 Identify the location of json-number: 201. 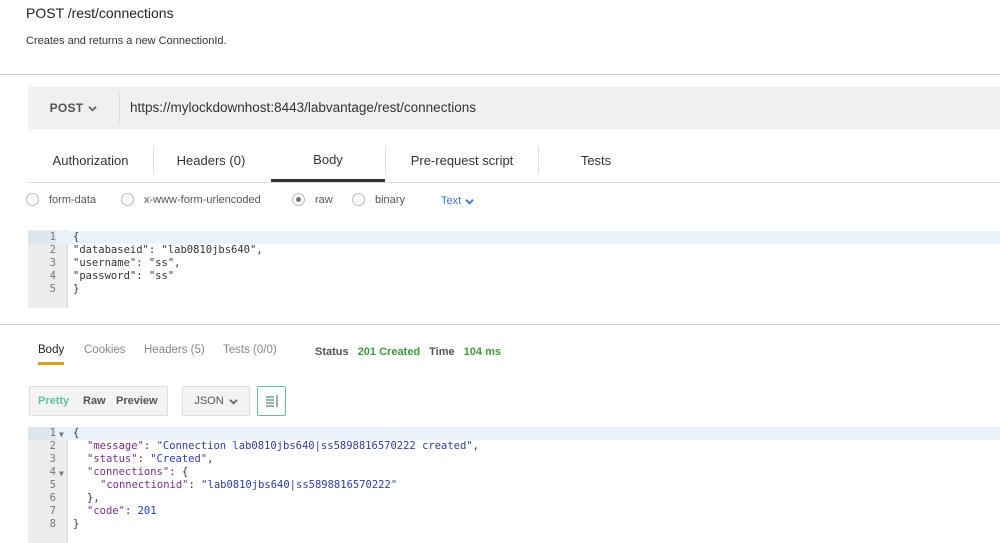
(147, 511).